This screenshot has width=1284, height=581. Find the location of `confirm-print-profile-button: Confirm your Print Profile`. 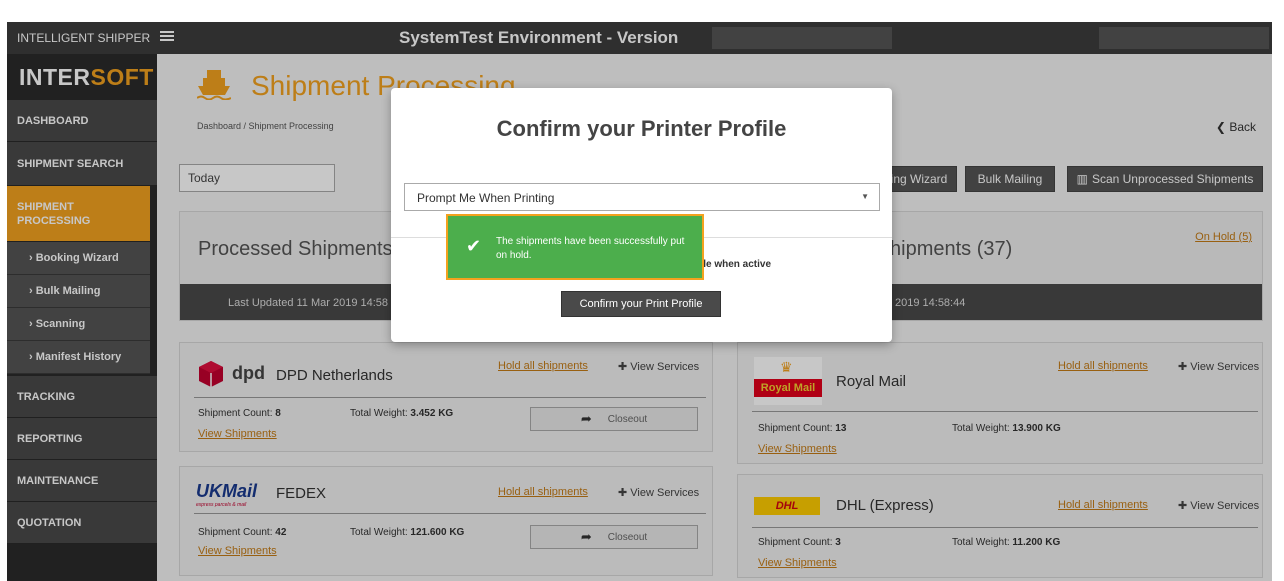

confirm-print-profile-button: Confirm your Print Profile is located at coordinates (641, 304).